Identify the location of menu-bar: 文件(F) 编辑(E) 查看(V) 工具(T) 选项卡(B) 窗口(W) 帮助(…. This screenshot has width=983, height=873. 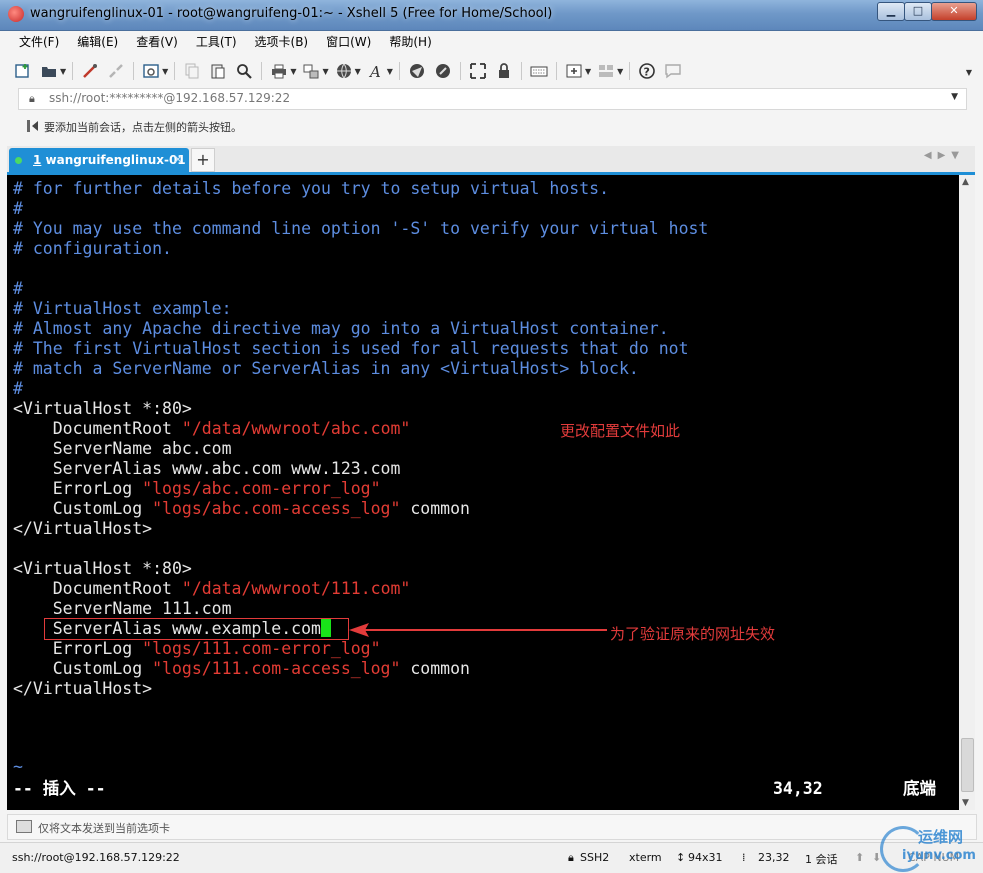
(225, 42).